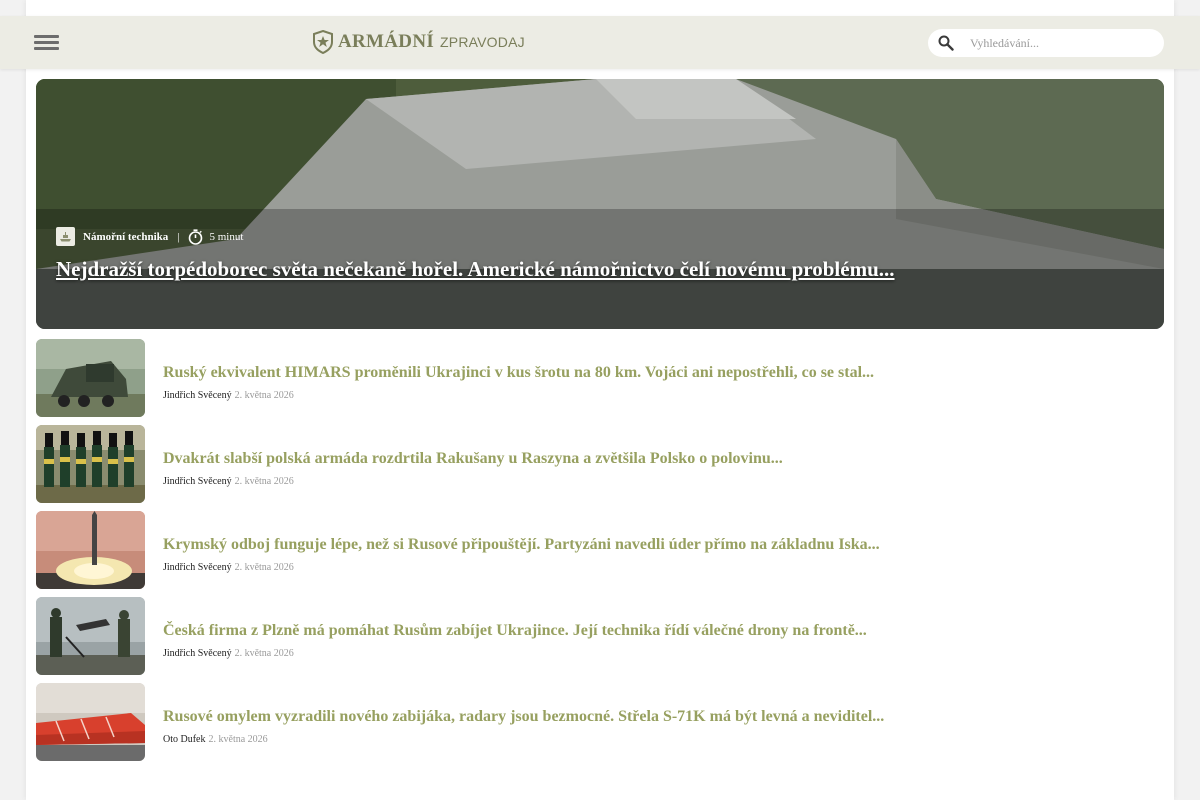 This screenshot has height=800, width=1200. I want to click on shield-star-icon, so click(323, 42).